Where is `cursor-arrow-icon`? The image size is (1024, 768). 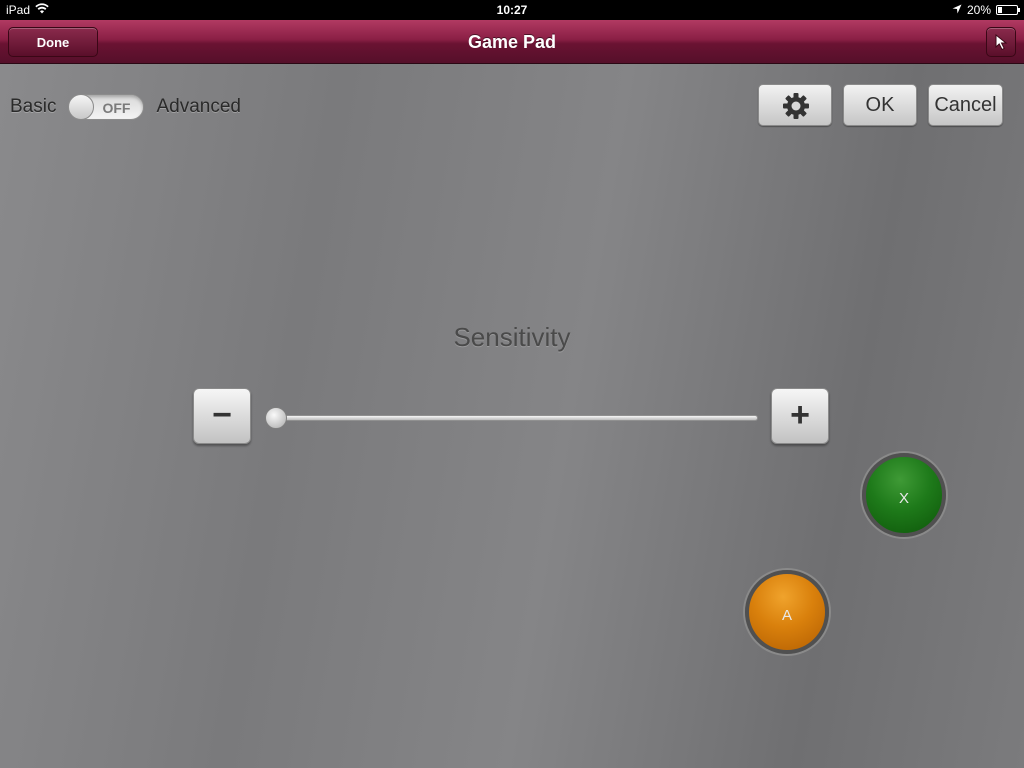
cursor-arrow-icon is located at coordinates (1001, 42).